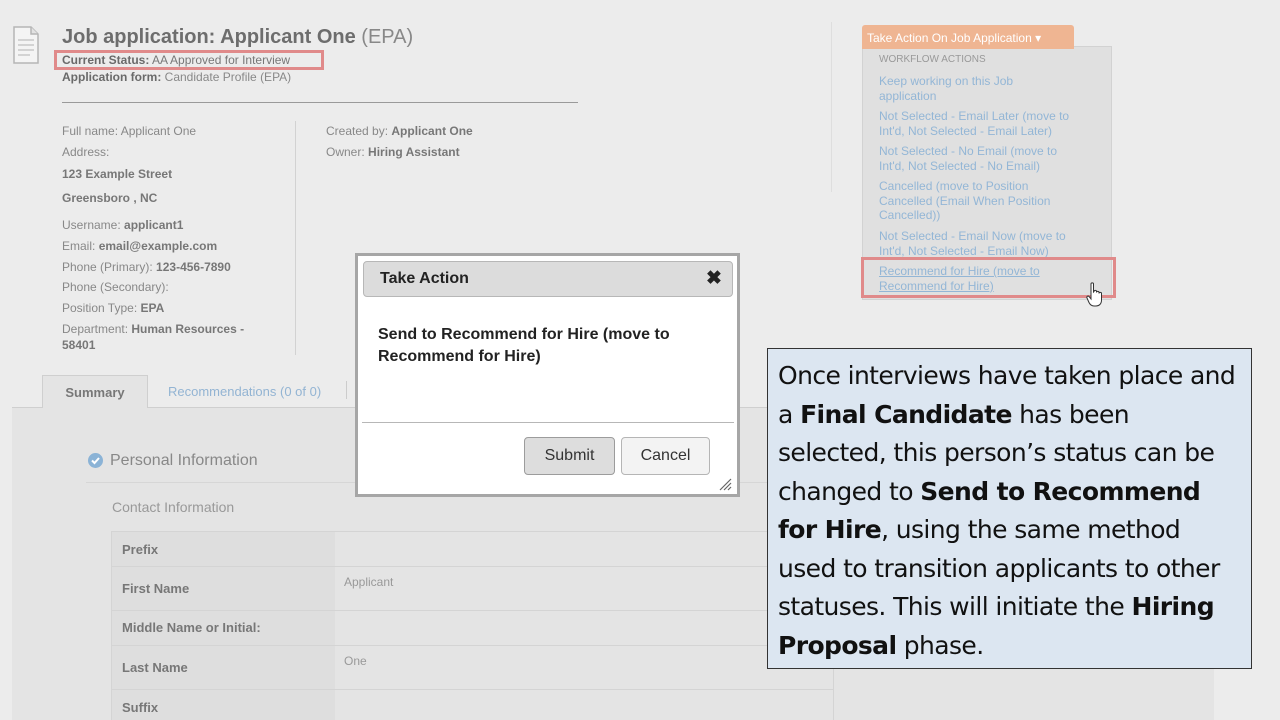  I want to click on phone-primary-value: 123-456-7890, so click(193, 267).